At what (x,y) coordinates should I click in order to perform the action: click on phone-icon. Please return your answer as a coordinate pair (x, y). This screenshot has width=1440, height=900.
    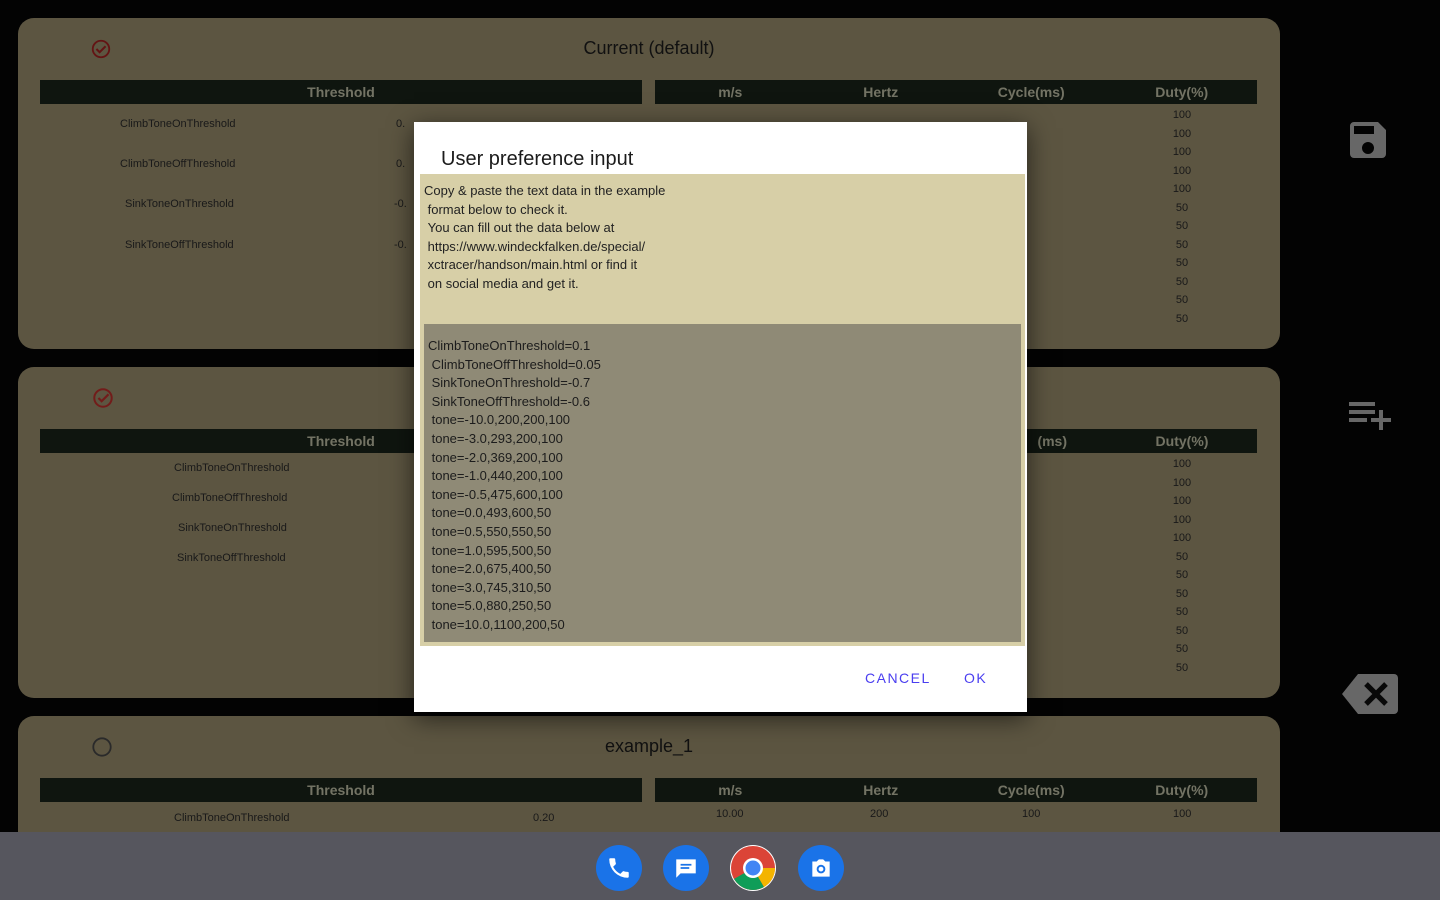
    Looking at the image, I should click on (619, 868).